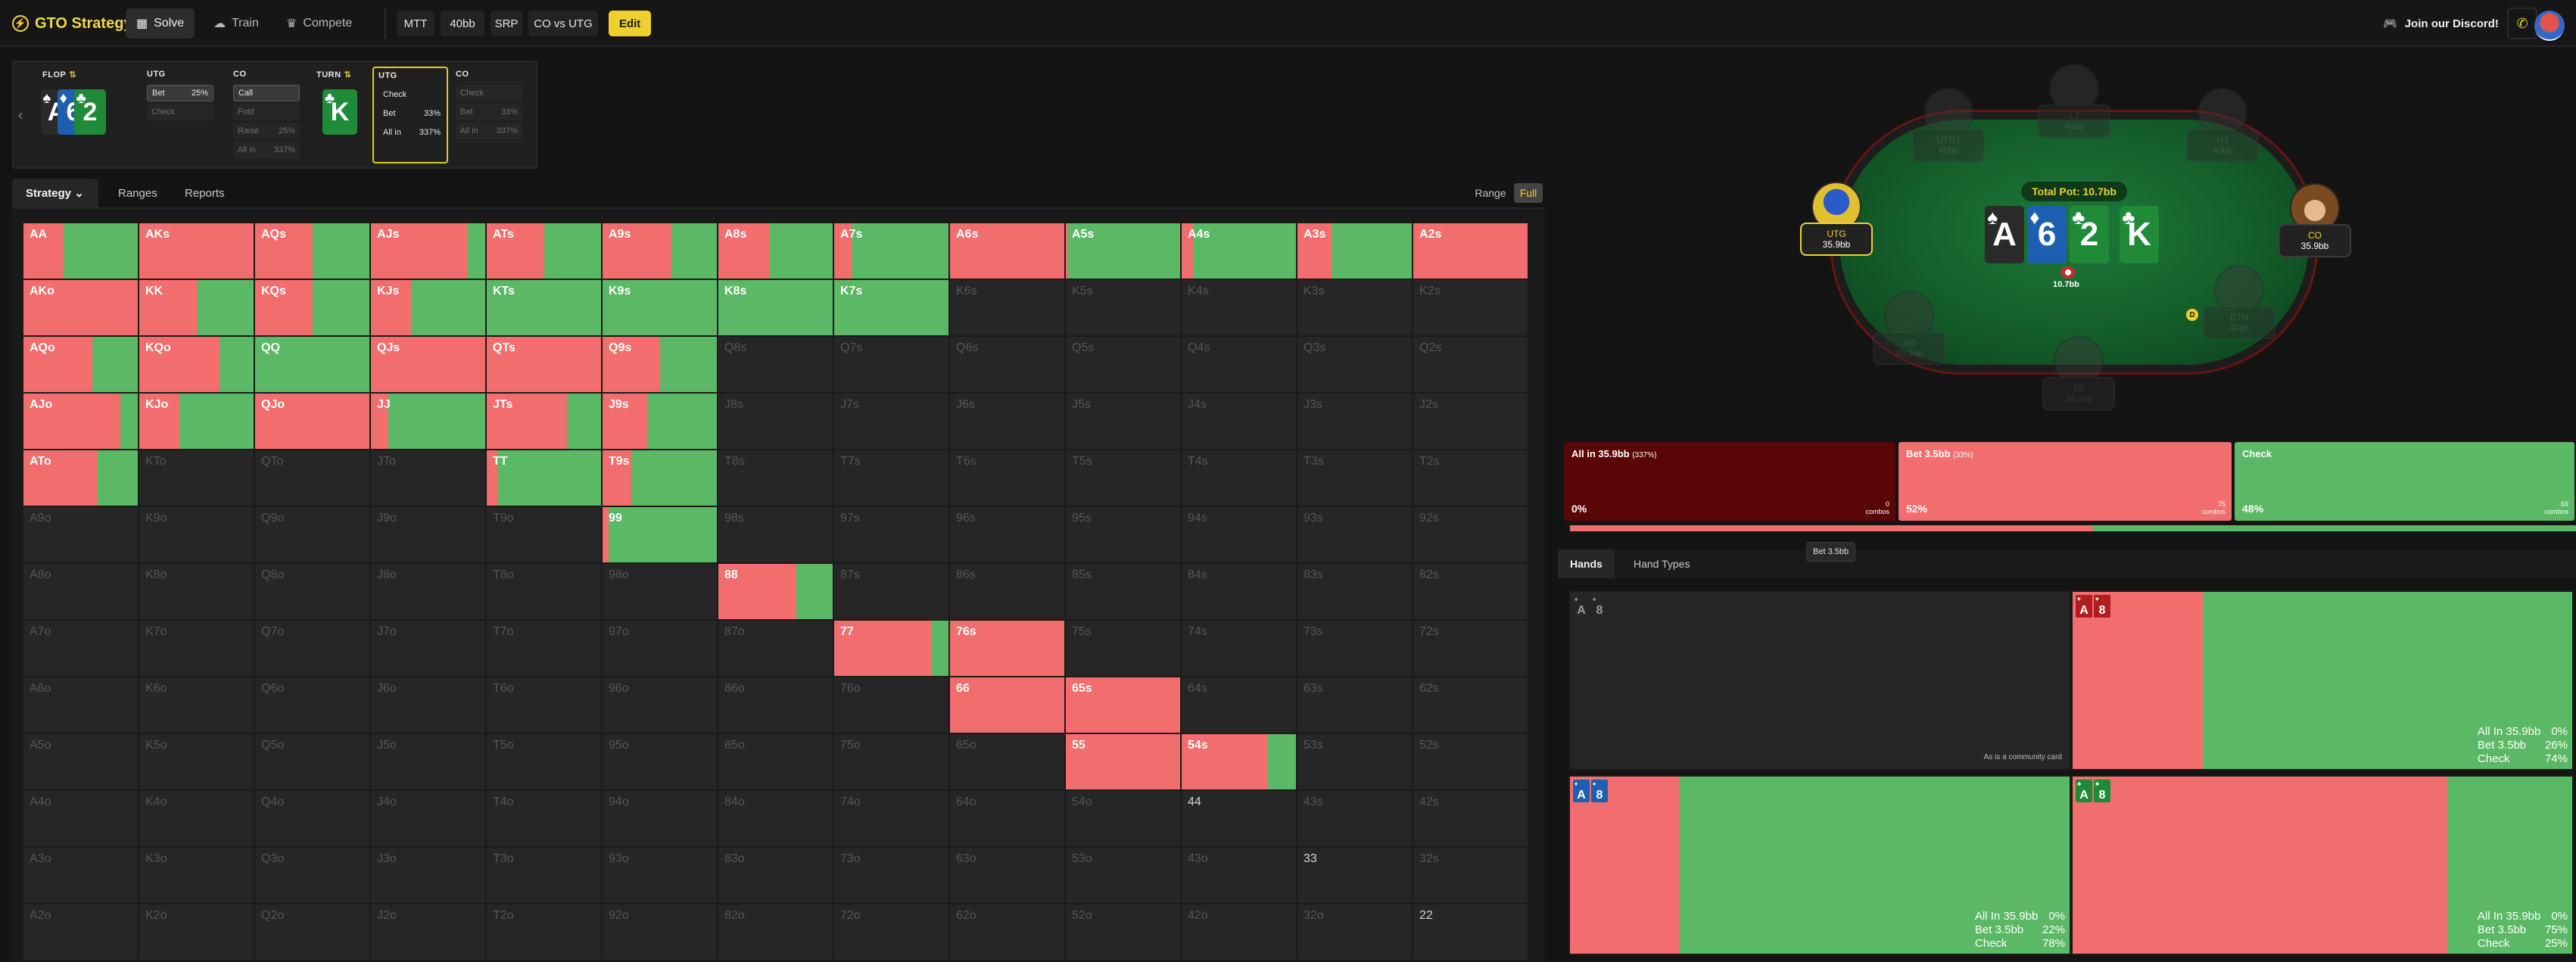 The image size is (2576, 962). I want to click on nav-compete-button: ♛ Compete, so click(319, 23).